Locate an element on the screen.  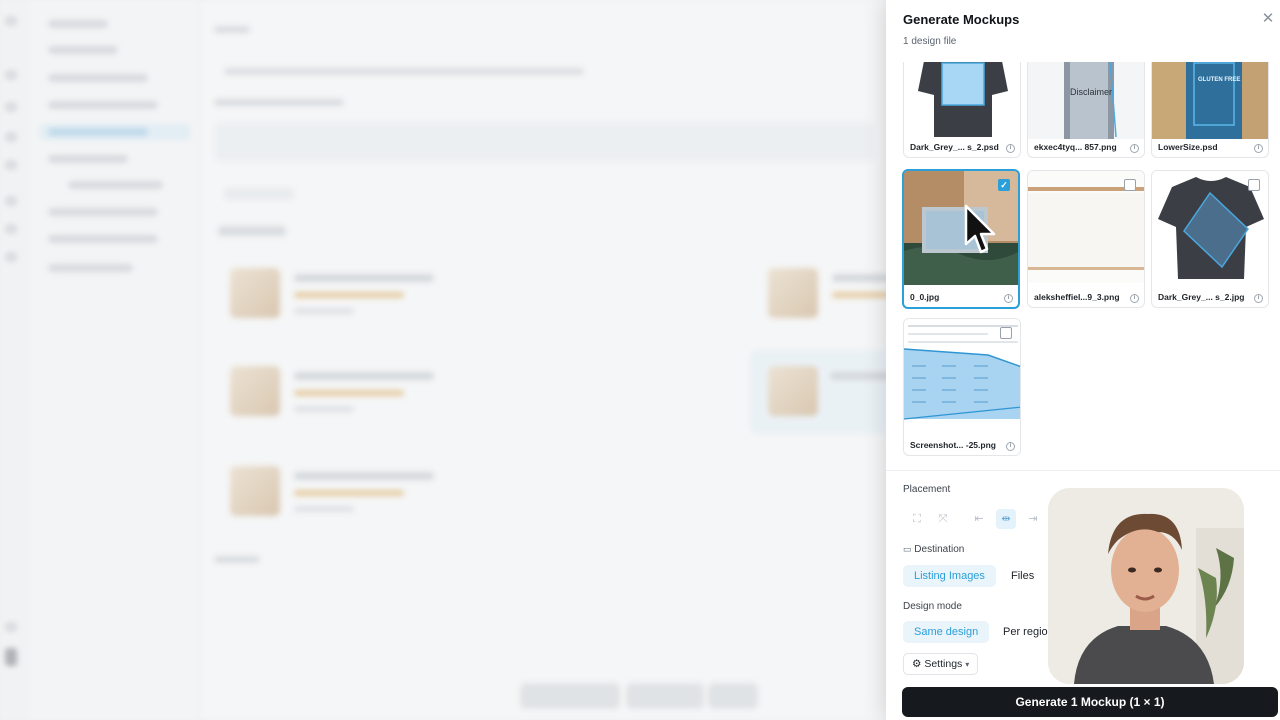
background-sidebar is located at coordinates (113, 360).